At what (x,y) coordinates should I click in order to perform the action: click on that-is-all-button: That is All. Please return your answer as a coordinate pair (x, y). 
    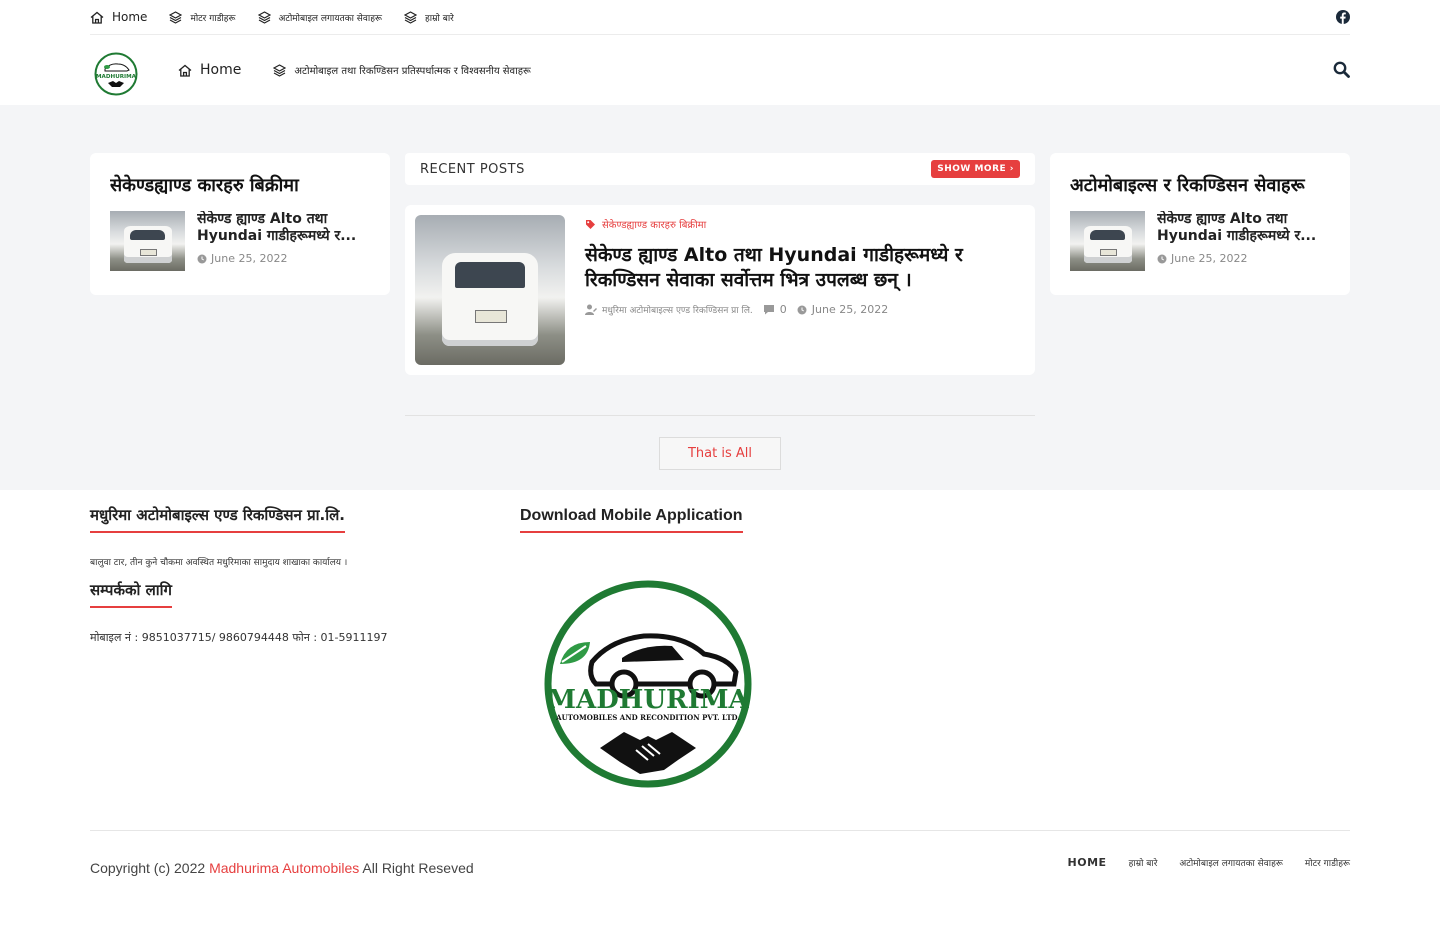
    Looking at the image, I should click on (720, 453).